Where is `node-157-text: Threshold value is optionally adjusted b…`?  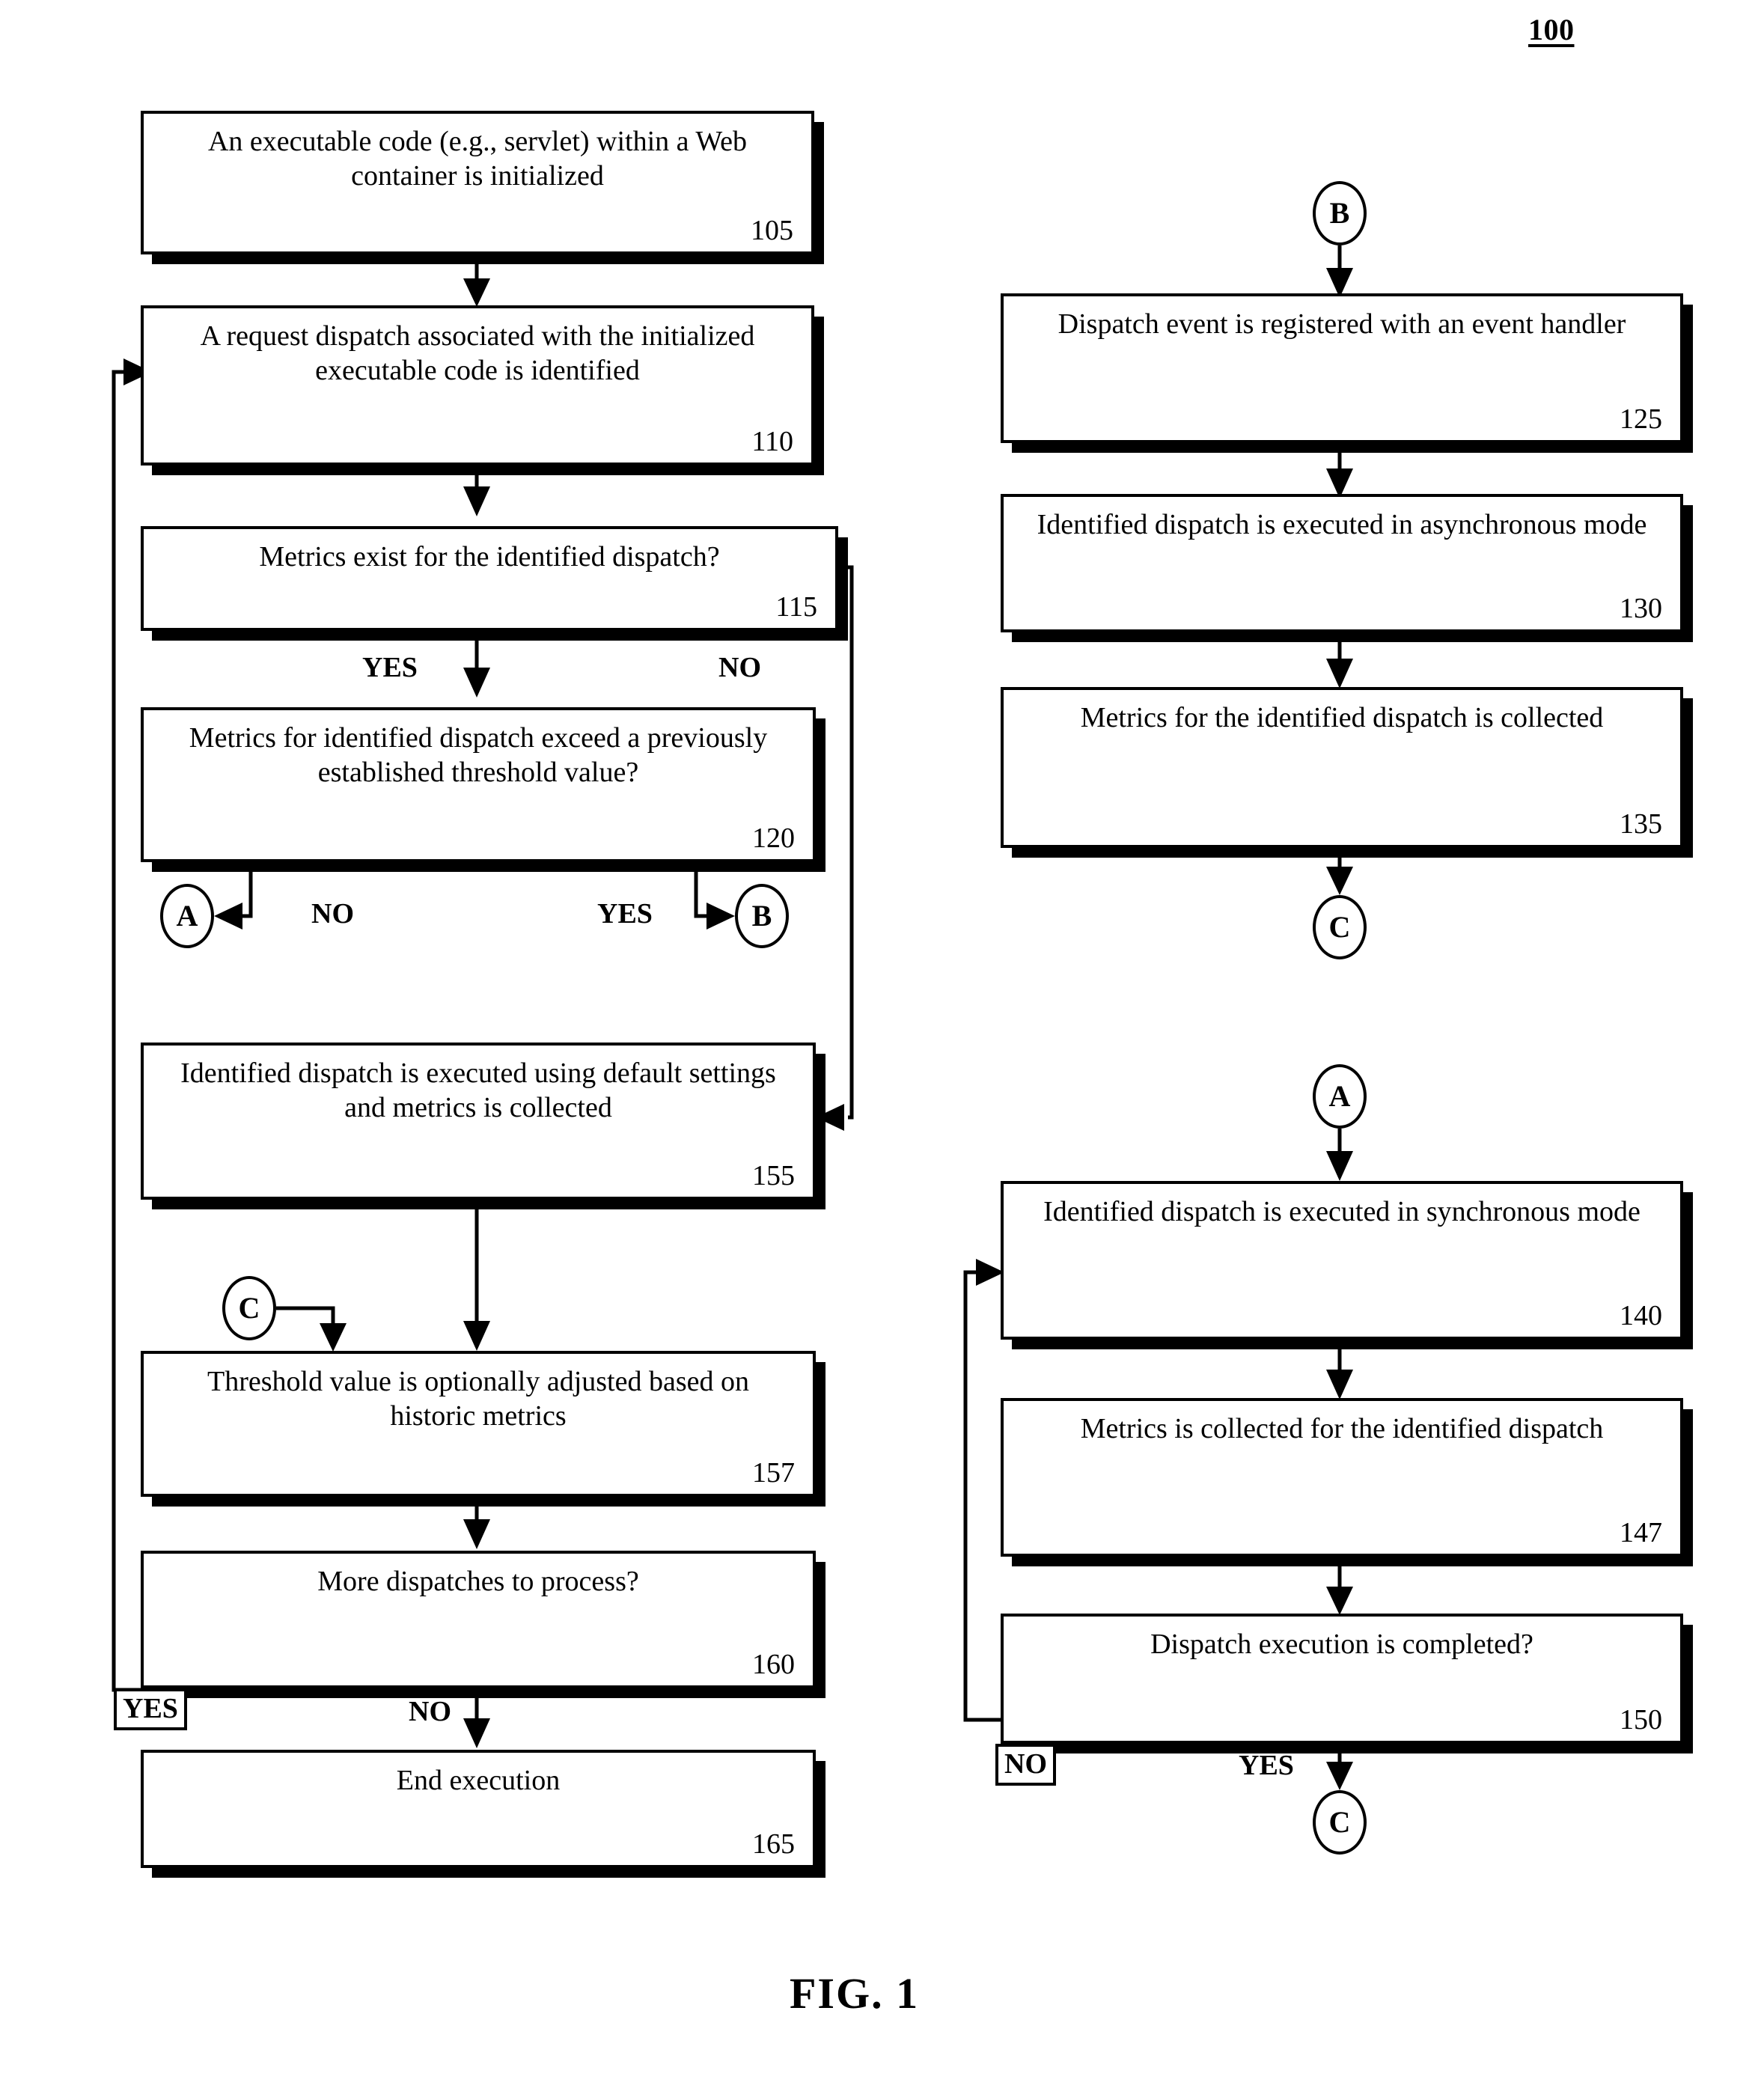 node-157-text: Threshold value is optionally adjusted b… is located at coordinates (478, 1399).